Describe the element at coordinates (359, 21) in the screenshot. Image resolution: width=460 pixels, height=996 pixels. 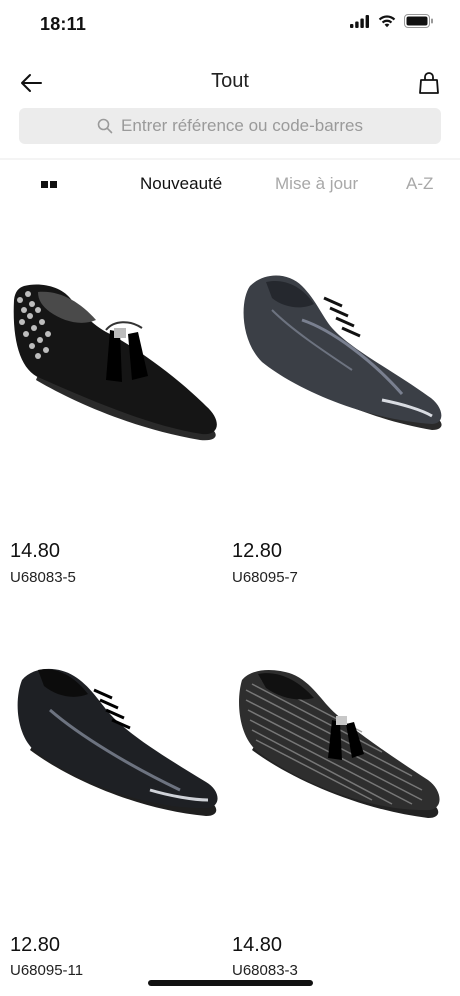
I see `signal-icon` at that location.